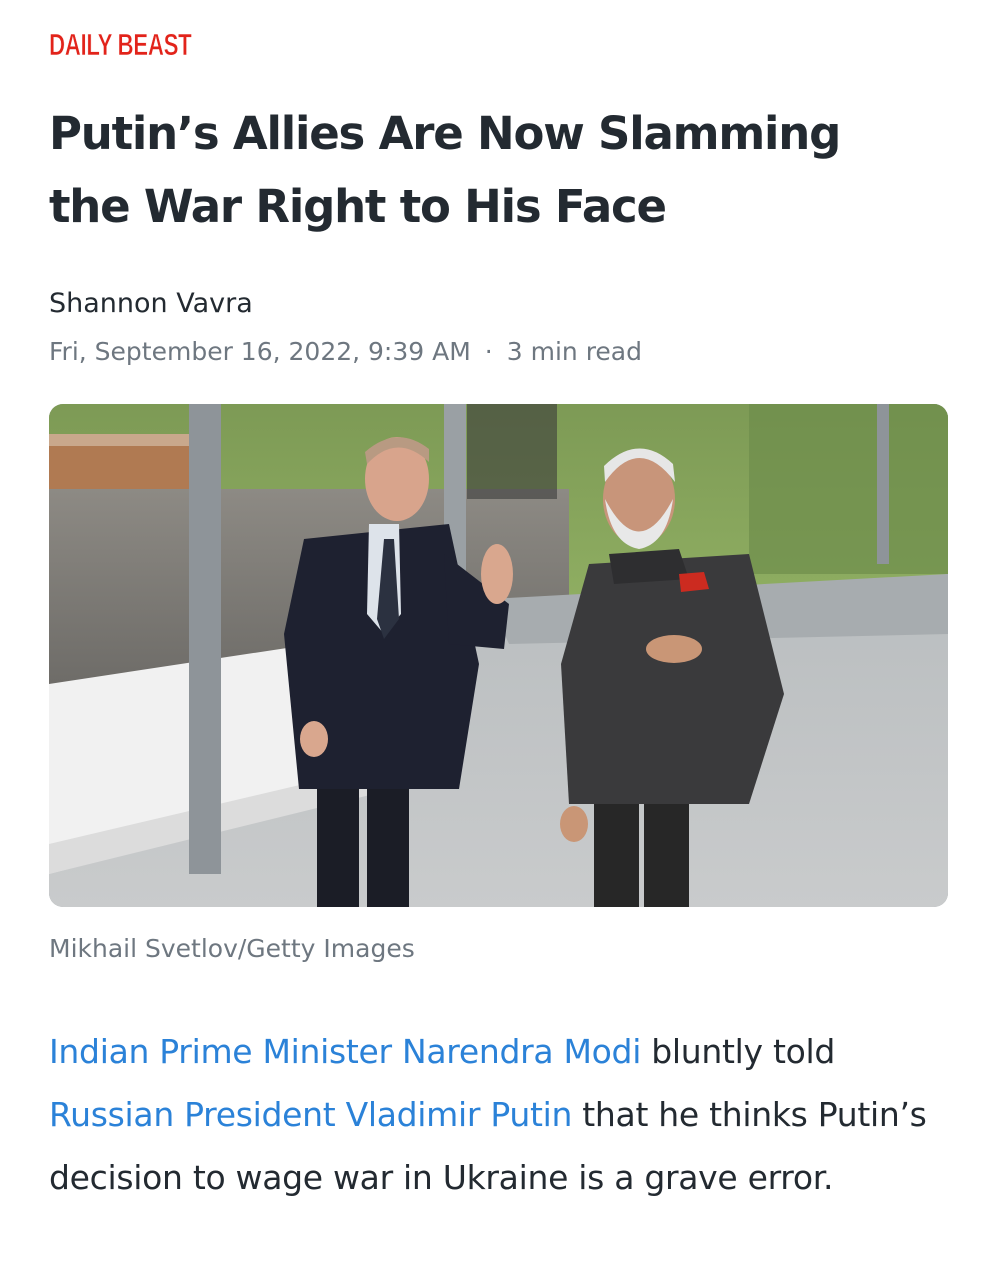 The height and width of the screenshot is (1280, 995). I want to click on logo-text: DAILY BEAST, so click(120, 45).